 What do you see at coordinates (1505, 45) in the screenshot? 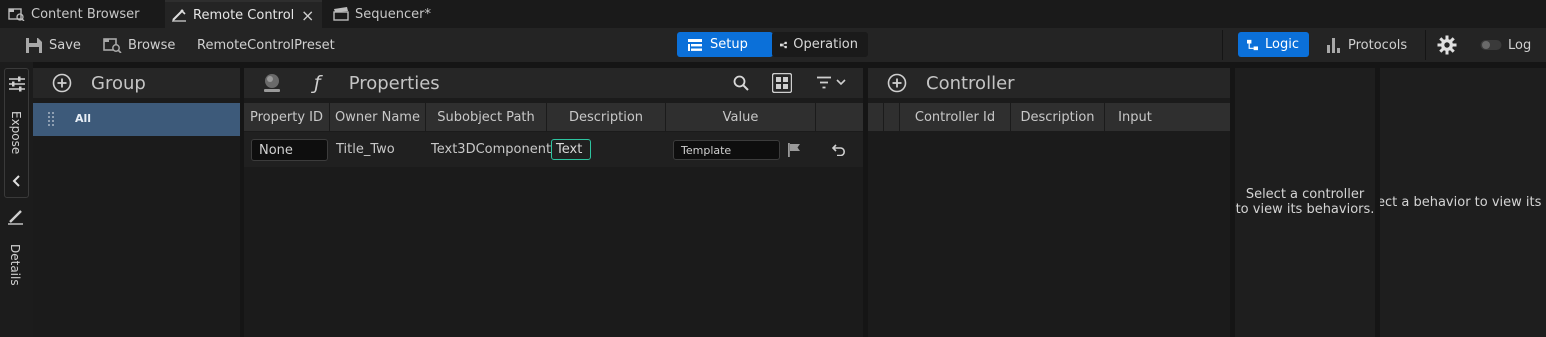
I see `log-toggle: Log` at bounding box center [1505, 45].